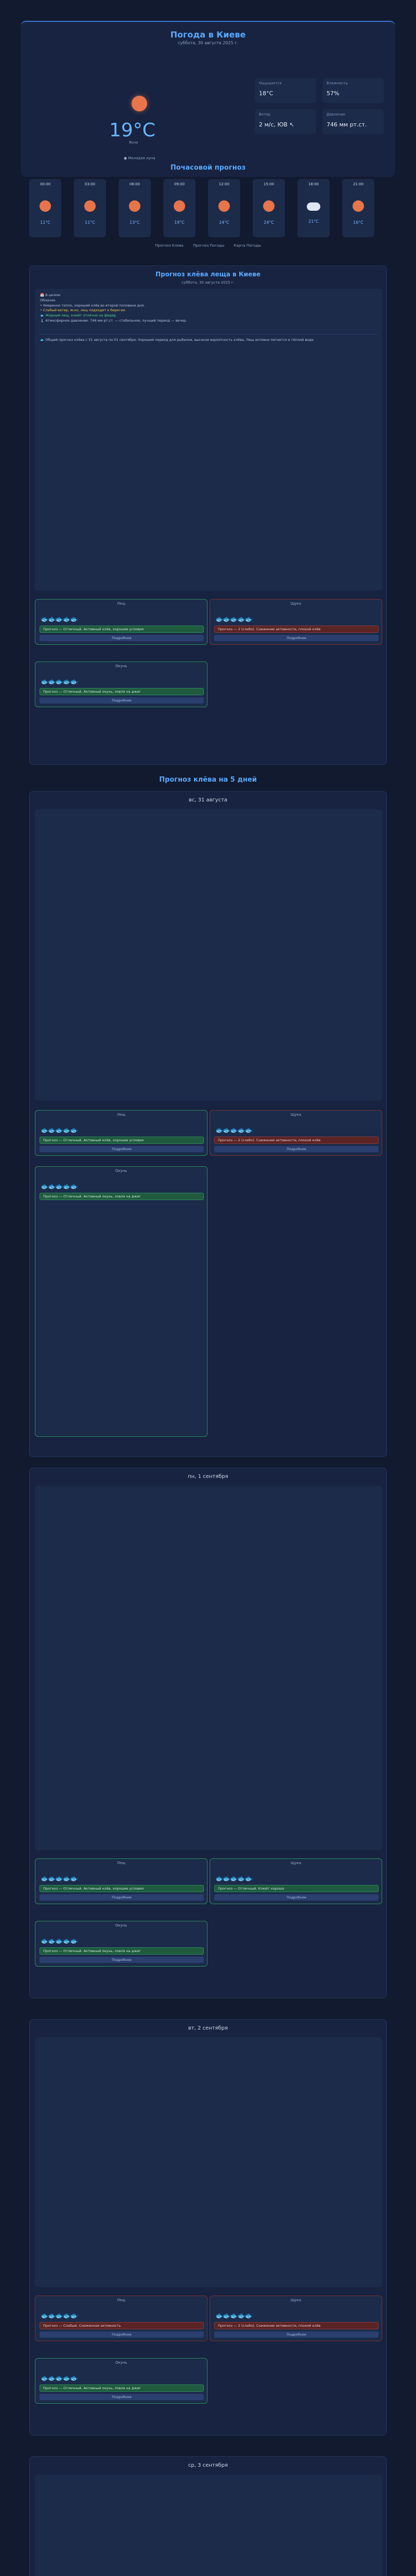  I want to click on hour-card: 09:00 19°C, so click(179, 208).